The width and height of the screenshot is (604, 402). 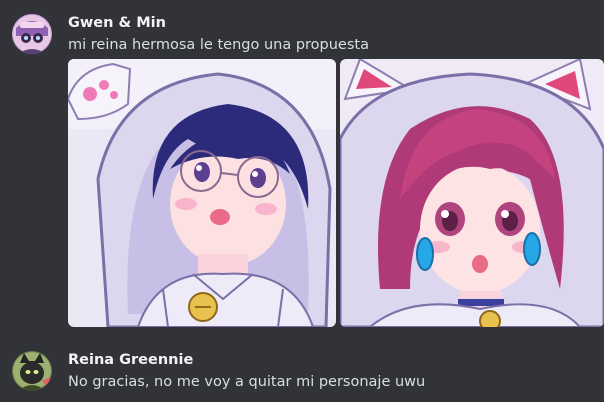 I want to click on avatar-reina-greennie, so click(x=32, y=371).